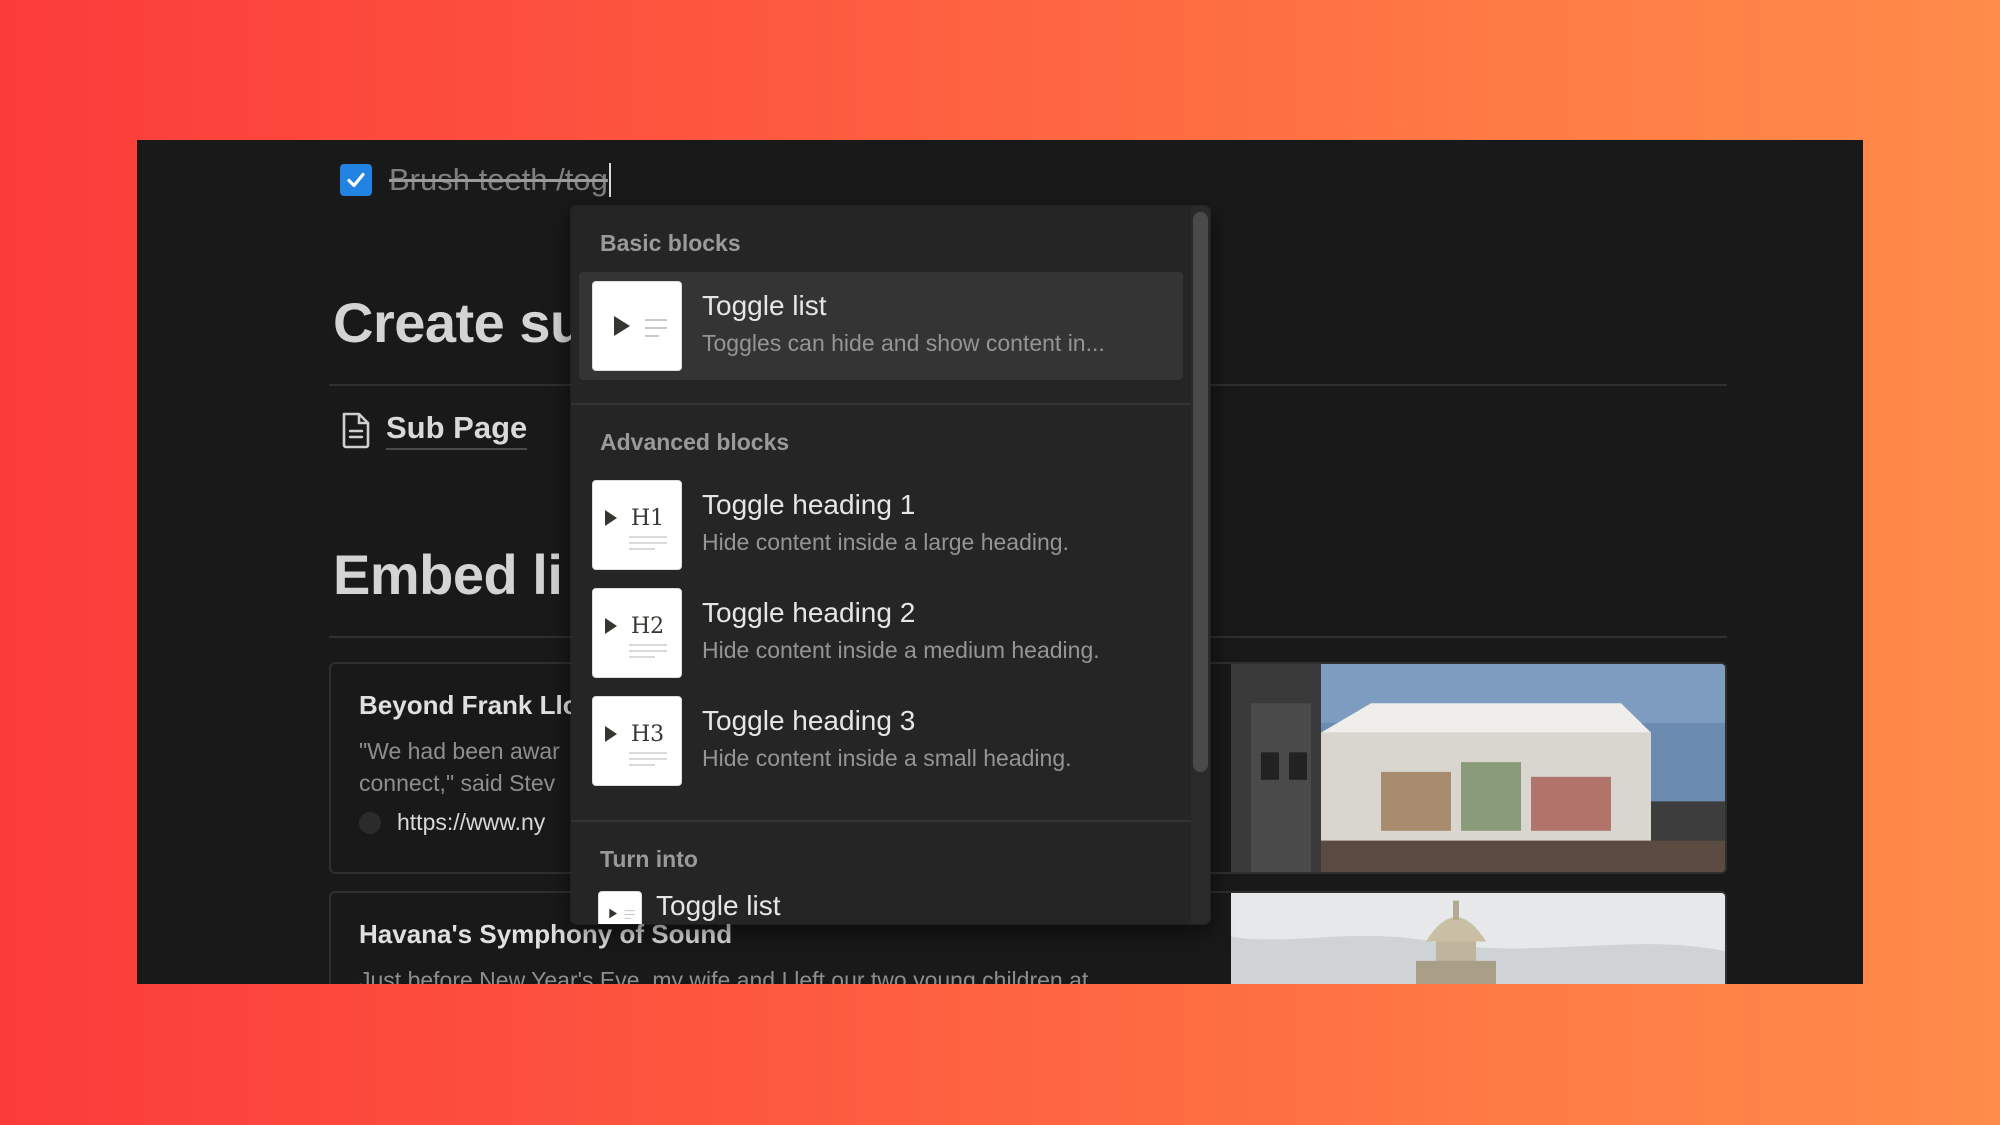  I want to click on section-label-advanced-blocks: Advanced blocks, so click(695, 442).